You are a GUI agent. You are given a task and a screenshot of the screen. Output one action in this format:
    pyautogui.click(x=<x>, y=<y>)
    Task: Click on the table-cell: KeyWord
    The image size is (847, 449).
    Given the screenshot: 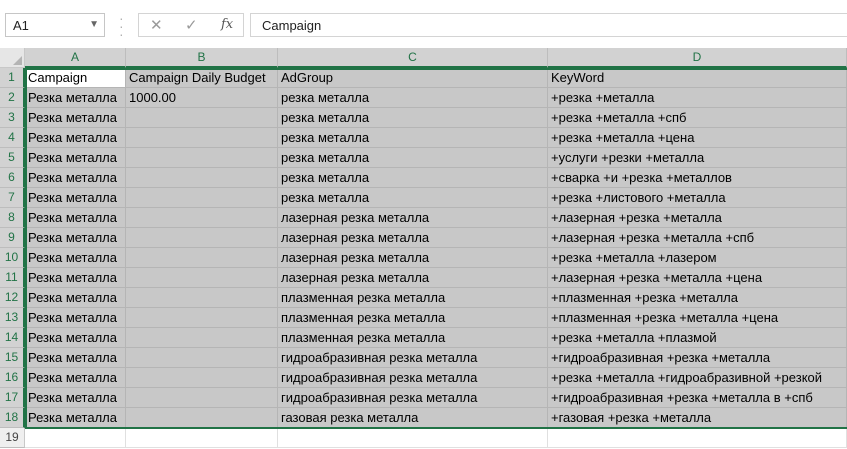 What is the action you would take?
    pyautogui.click(x=697, y=78)
    